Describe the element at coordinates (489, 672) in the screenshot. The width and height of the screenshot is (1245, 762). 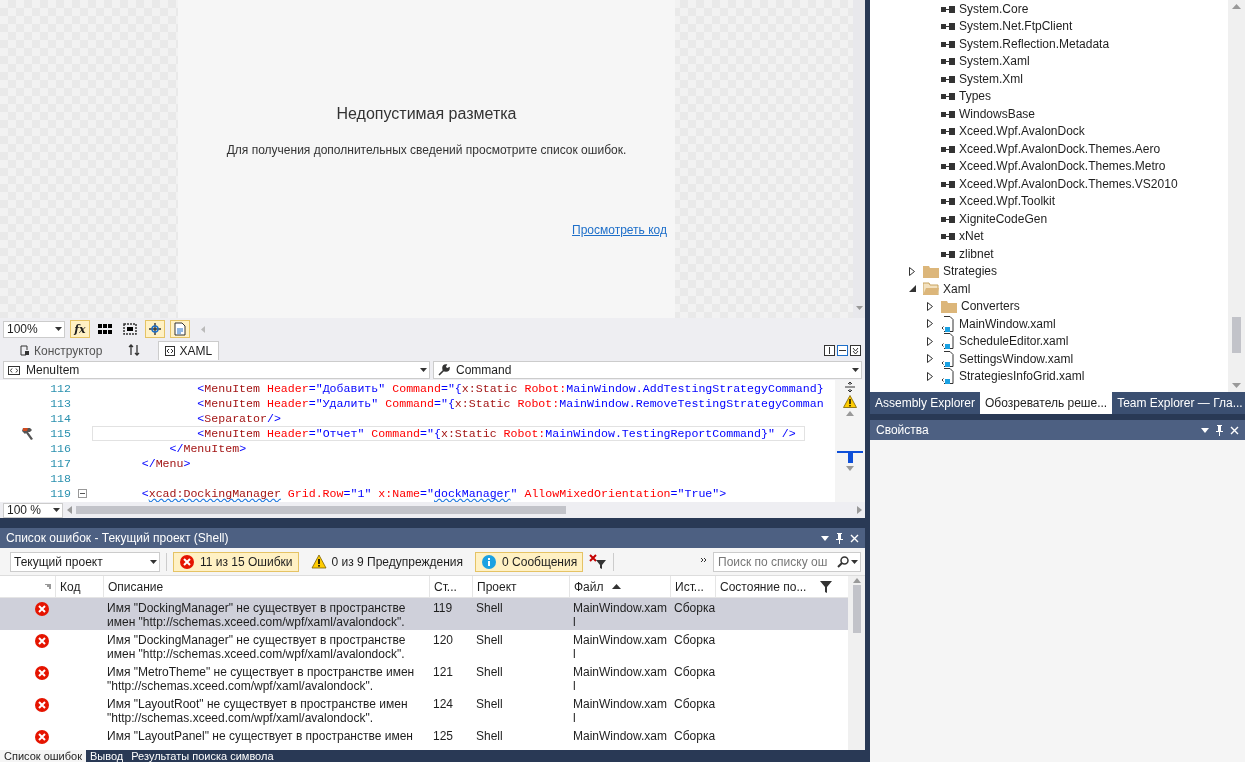
I see `project-cell-text: Shell` at that location.